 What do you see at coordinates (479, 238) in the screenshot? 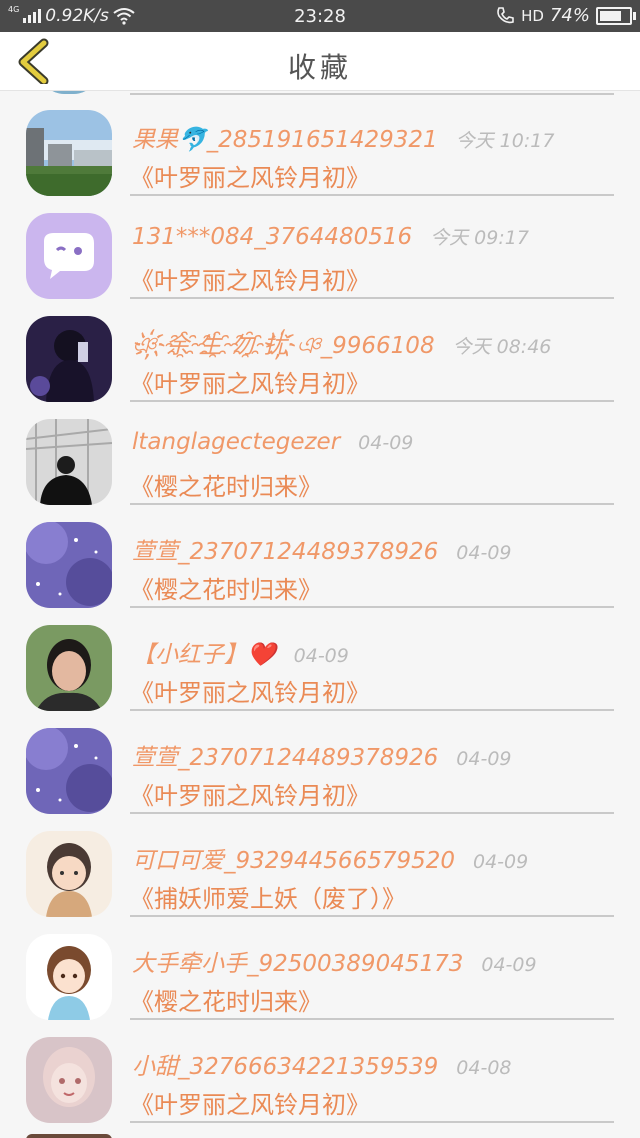
I see `item-time: 今天 09:17` at bounding box center [479, 238].